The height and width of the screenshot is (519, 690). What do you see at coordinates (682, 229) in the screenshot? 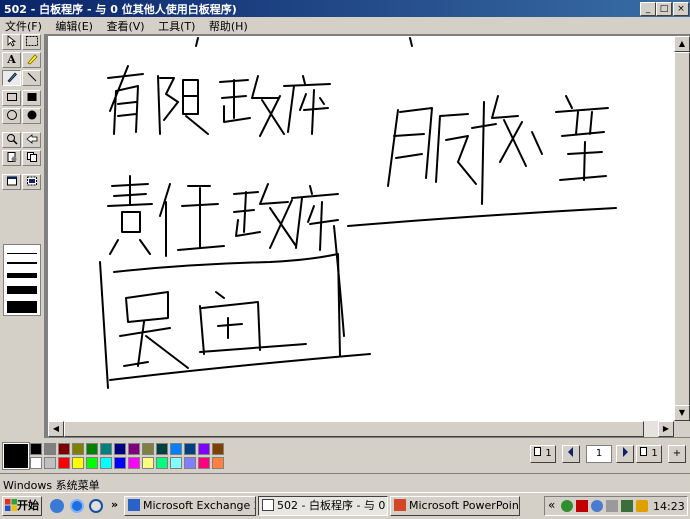
I see `vertical-scroll-thumb` at bounding box center [682, 229].